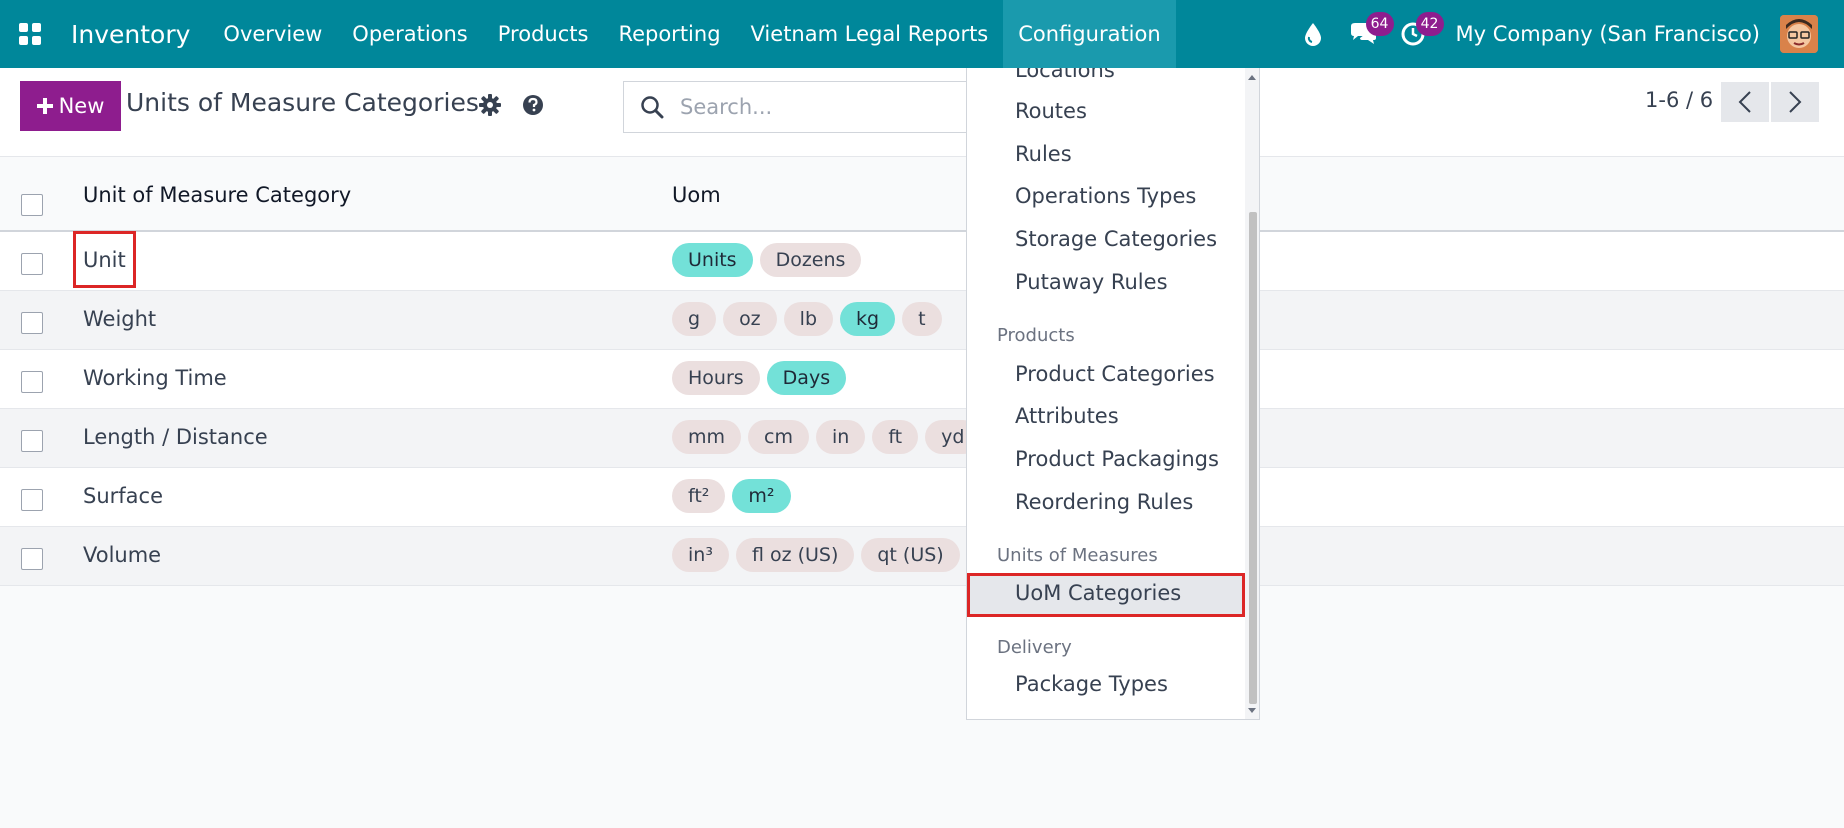  What do you see at coordinates (810, 260) in the screenshot?
I see `uom-tag: Dozens` at bounding box center [810, 260].